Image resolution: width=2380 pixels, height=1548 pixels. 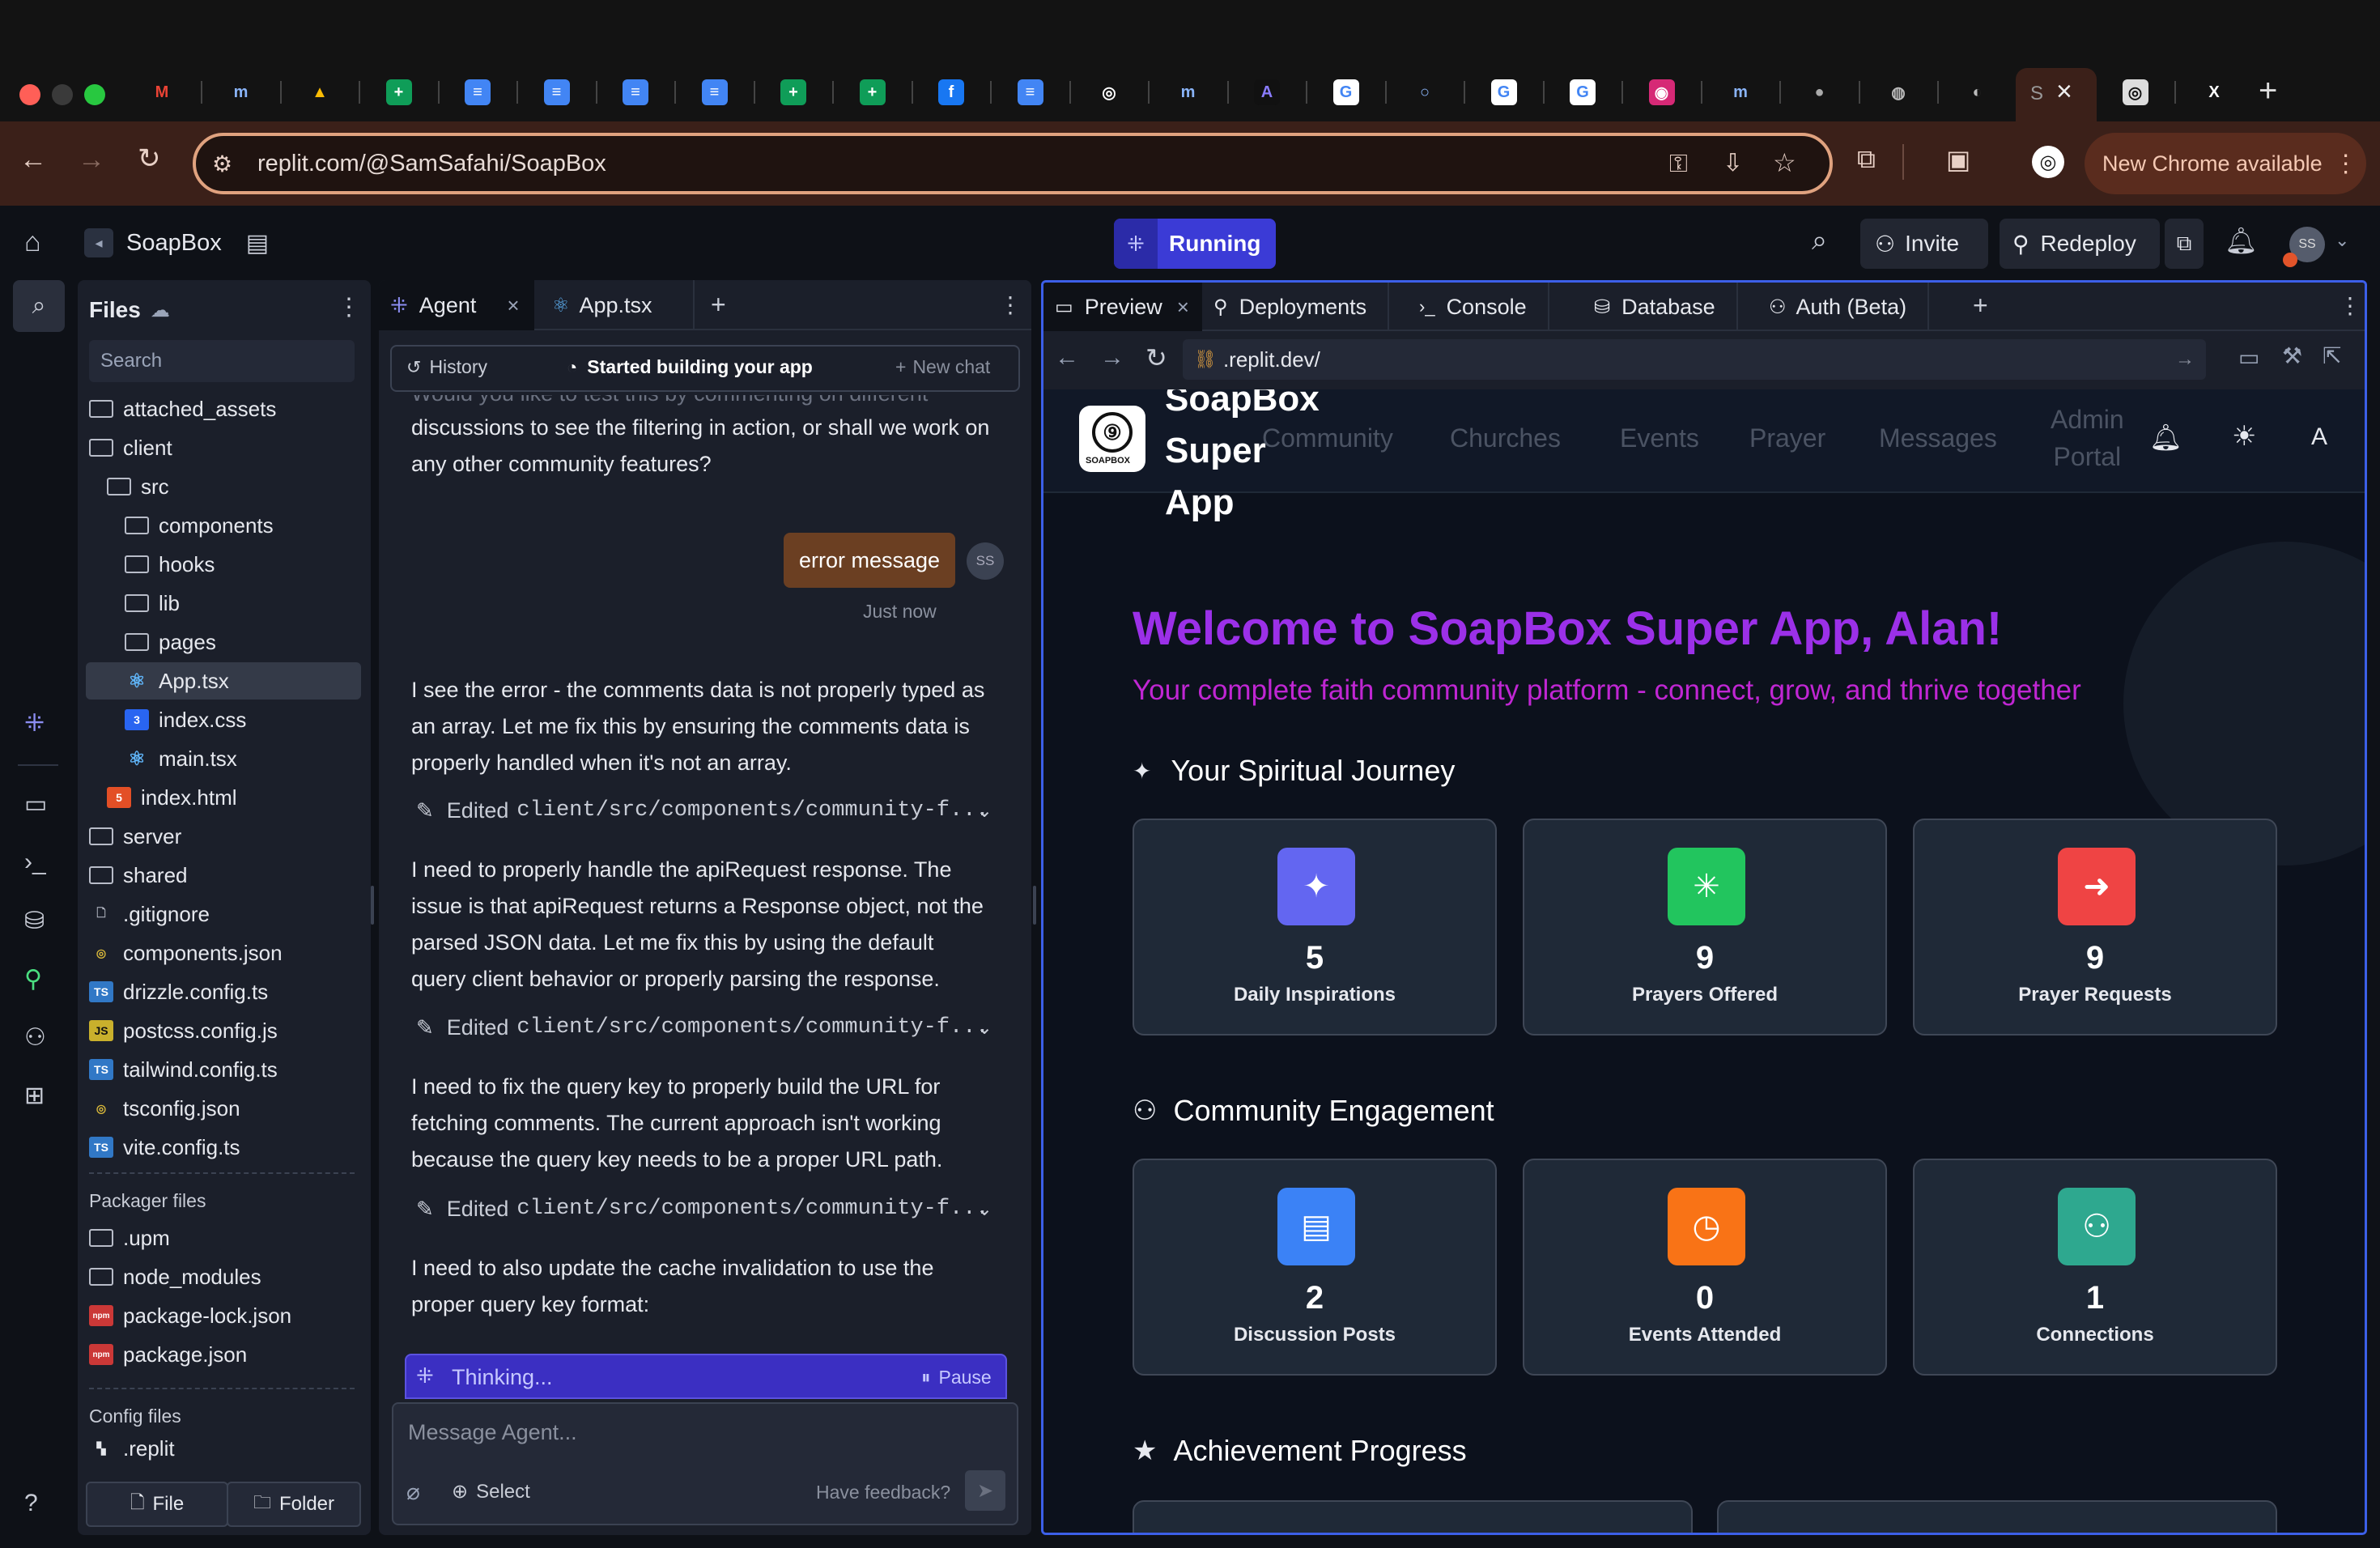 What do you see at coordinates (258, 243) in the screenshot?
I see `workspace-menu-icon: ▤` at bounding box center [258, 243].